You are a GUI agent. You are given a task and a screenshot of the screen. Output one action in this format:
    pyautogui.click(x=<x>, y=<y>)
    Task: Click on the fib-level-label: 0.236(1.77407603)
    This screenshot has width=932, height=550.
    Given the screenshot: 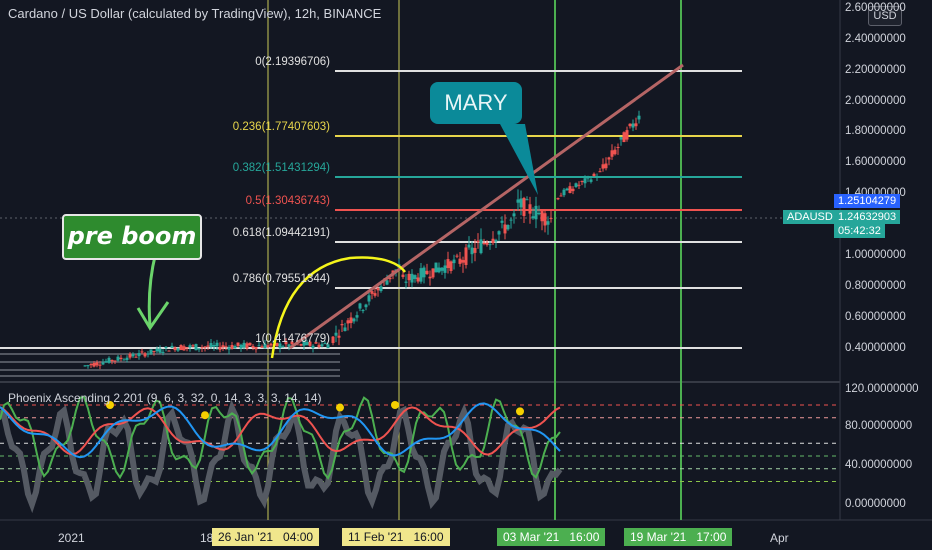 What is the action you would take?
    pyautogui.click(x=281, y=127)
    